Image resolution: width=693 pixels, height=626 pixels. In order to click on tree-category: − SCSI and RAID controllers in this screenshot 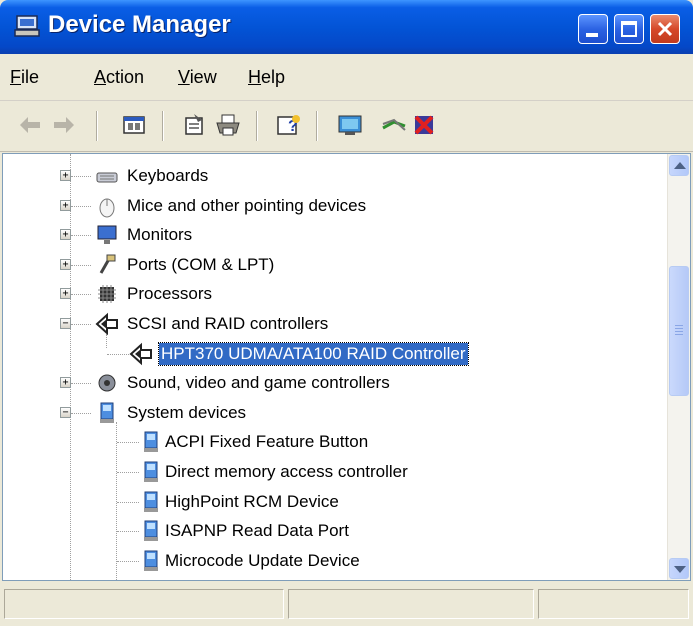, I will do `click(323, 324)`.